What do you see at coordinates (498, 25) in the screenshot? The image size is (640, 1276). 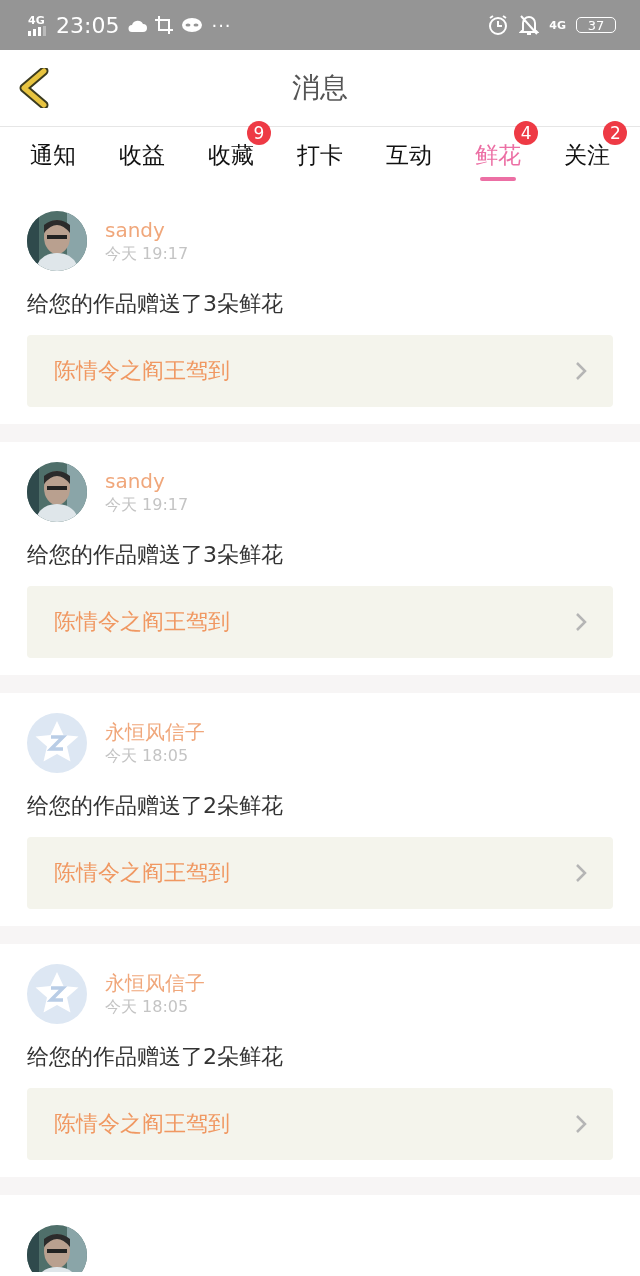 I see `alarm-icon` at bounding box center [498, 25].